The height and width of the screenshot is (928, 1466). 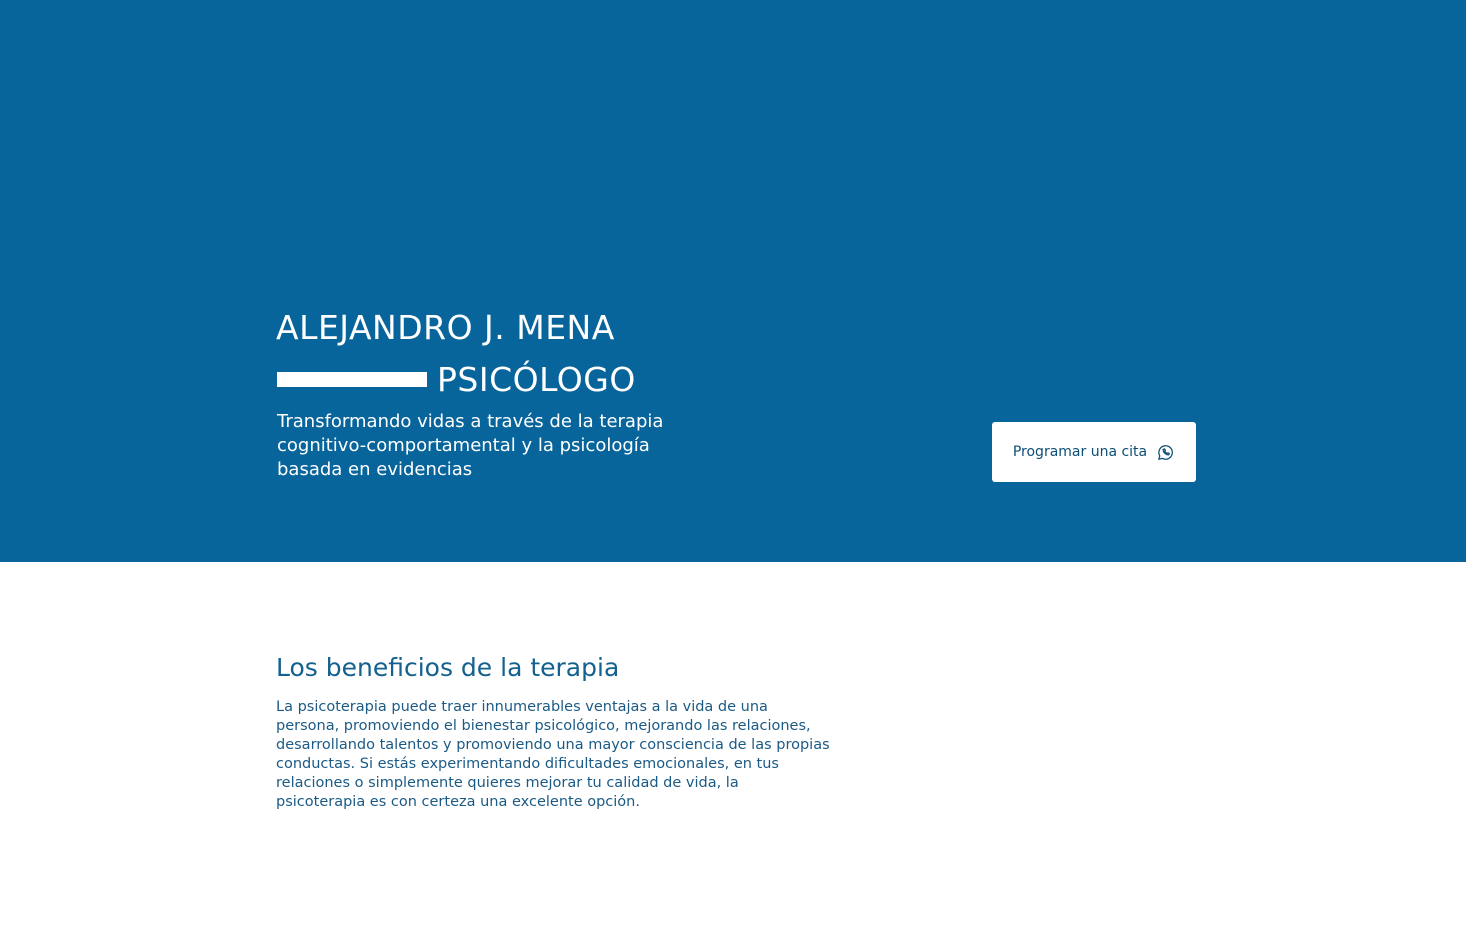 I want to click on benefits-title: Los beneficios de la terapia, so click(x=448, y=667).